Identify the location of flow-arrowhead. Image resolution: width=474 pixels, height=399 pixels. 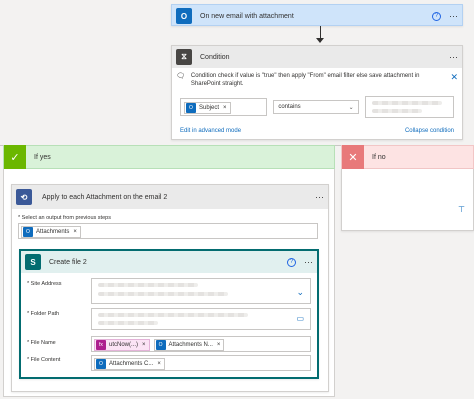
(320, 40).